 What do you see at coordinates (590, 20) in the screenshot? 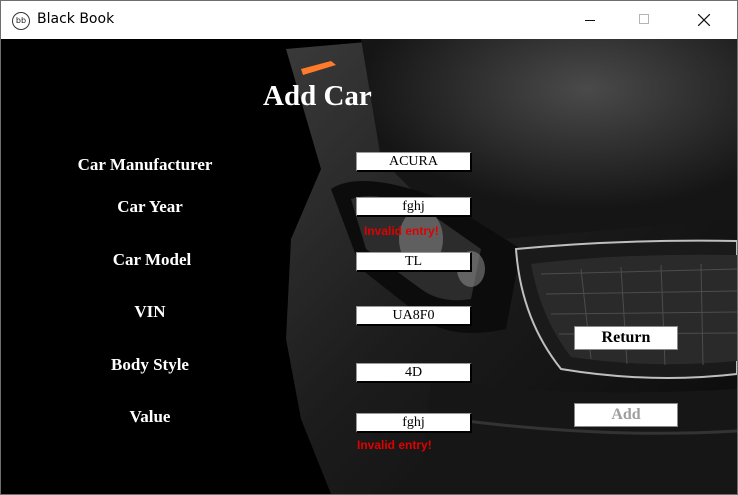
I see `minimize-button` at bounding box center [590, 20].